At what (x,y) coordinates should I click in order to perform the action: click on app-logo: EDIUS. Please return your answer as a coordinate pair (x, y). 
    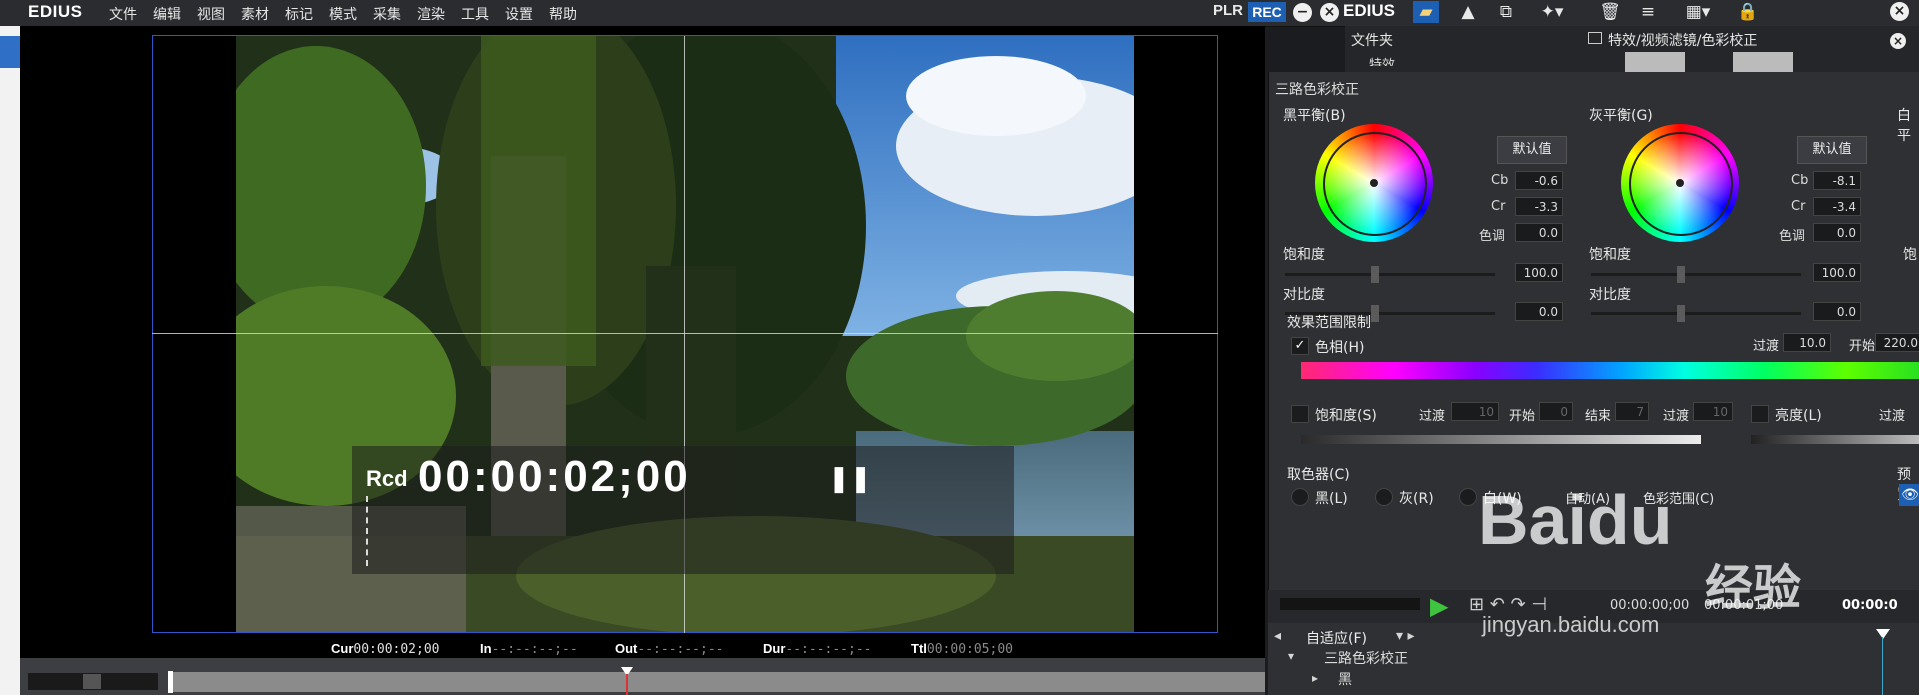
    Looking at the image, I should click on (55, 11).